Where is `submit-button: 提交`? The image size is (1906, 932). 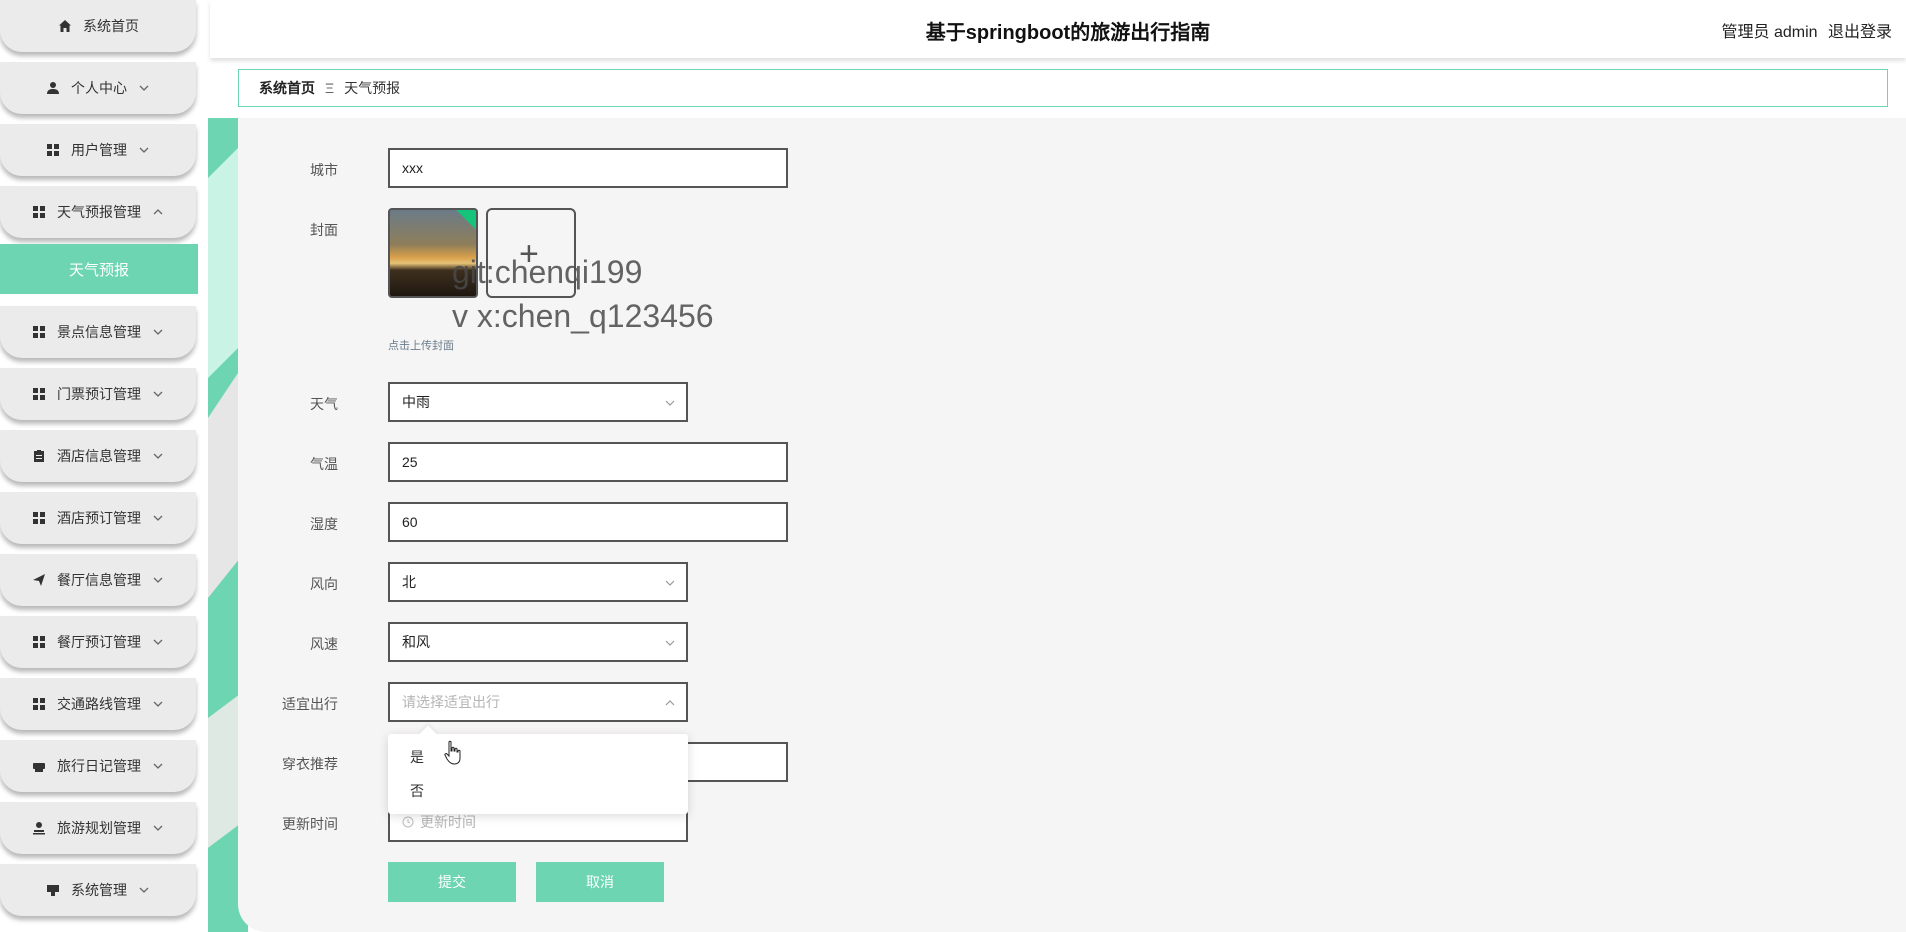
submit-button: 提交 is located at coordinates (452, 882).